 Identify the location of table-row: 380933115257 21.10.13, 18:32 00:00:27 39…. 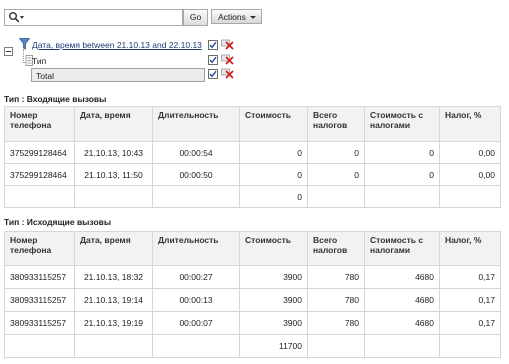
(252, 277).